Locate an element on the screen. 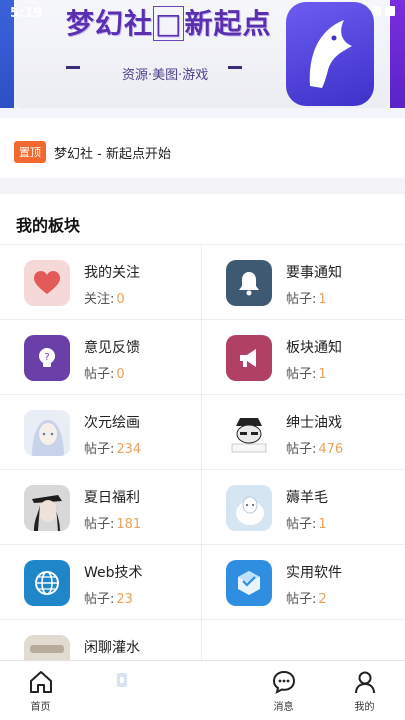  board-item: 实用软件帖子: 2 is located at coordinates (303, 581).